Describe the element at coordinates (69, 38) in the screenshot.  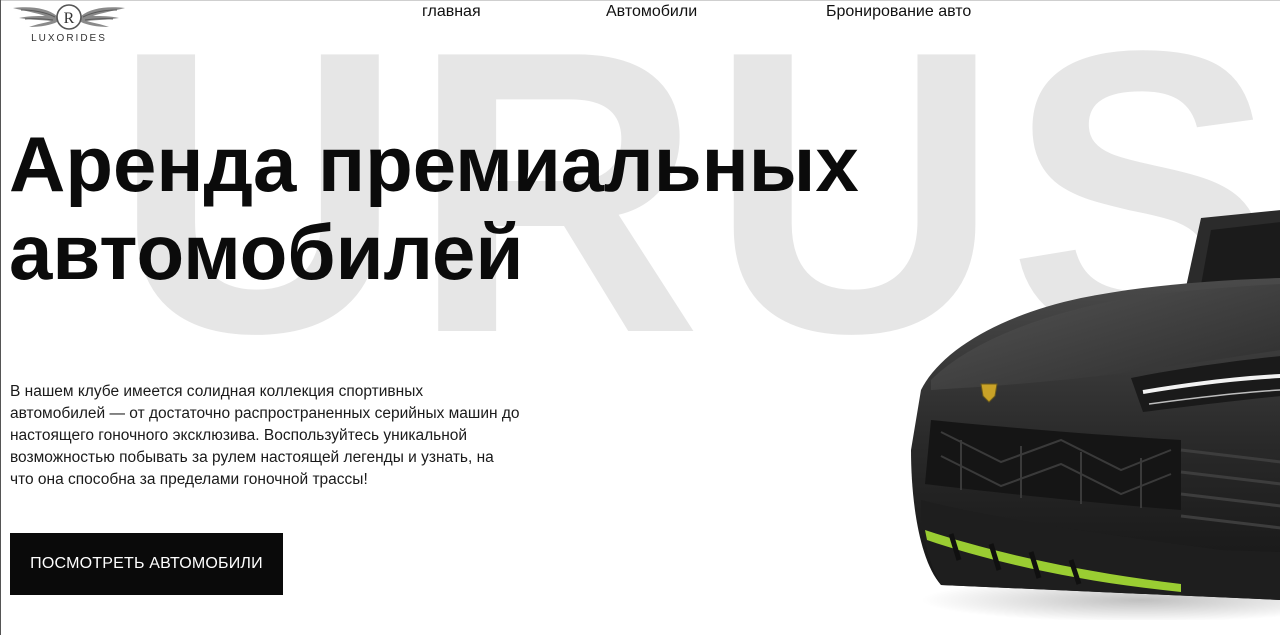
I see `logo-wordmark: LUXORIDES` at that location.